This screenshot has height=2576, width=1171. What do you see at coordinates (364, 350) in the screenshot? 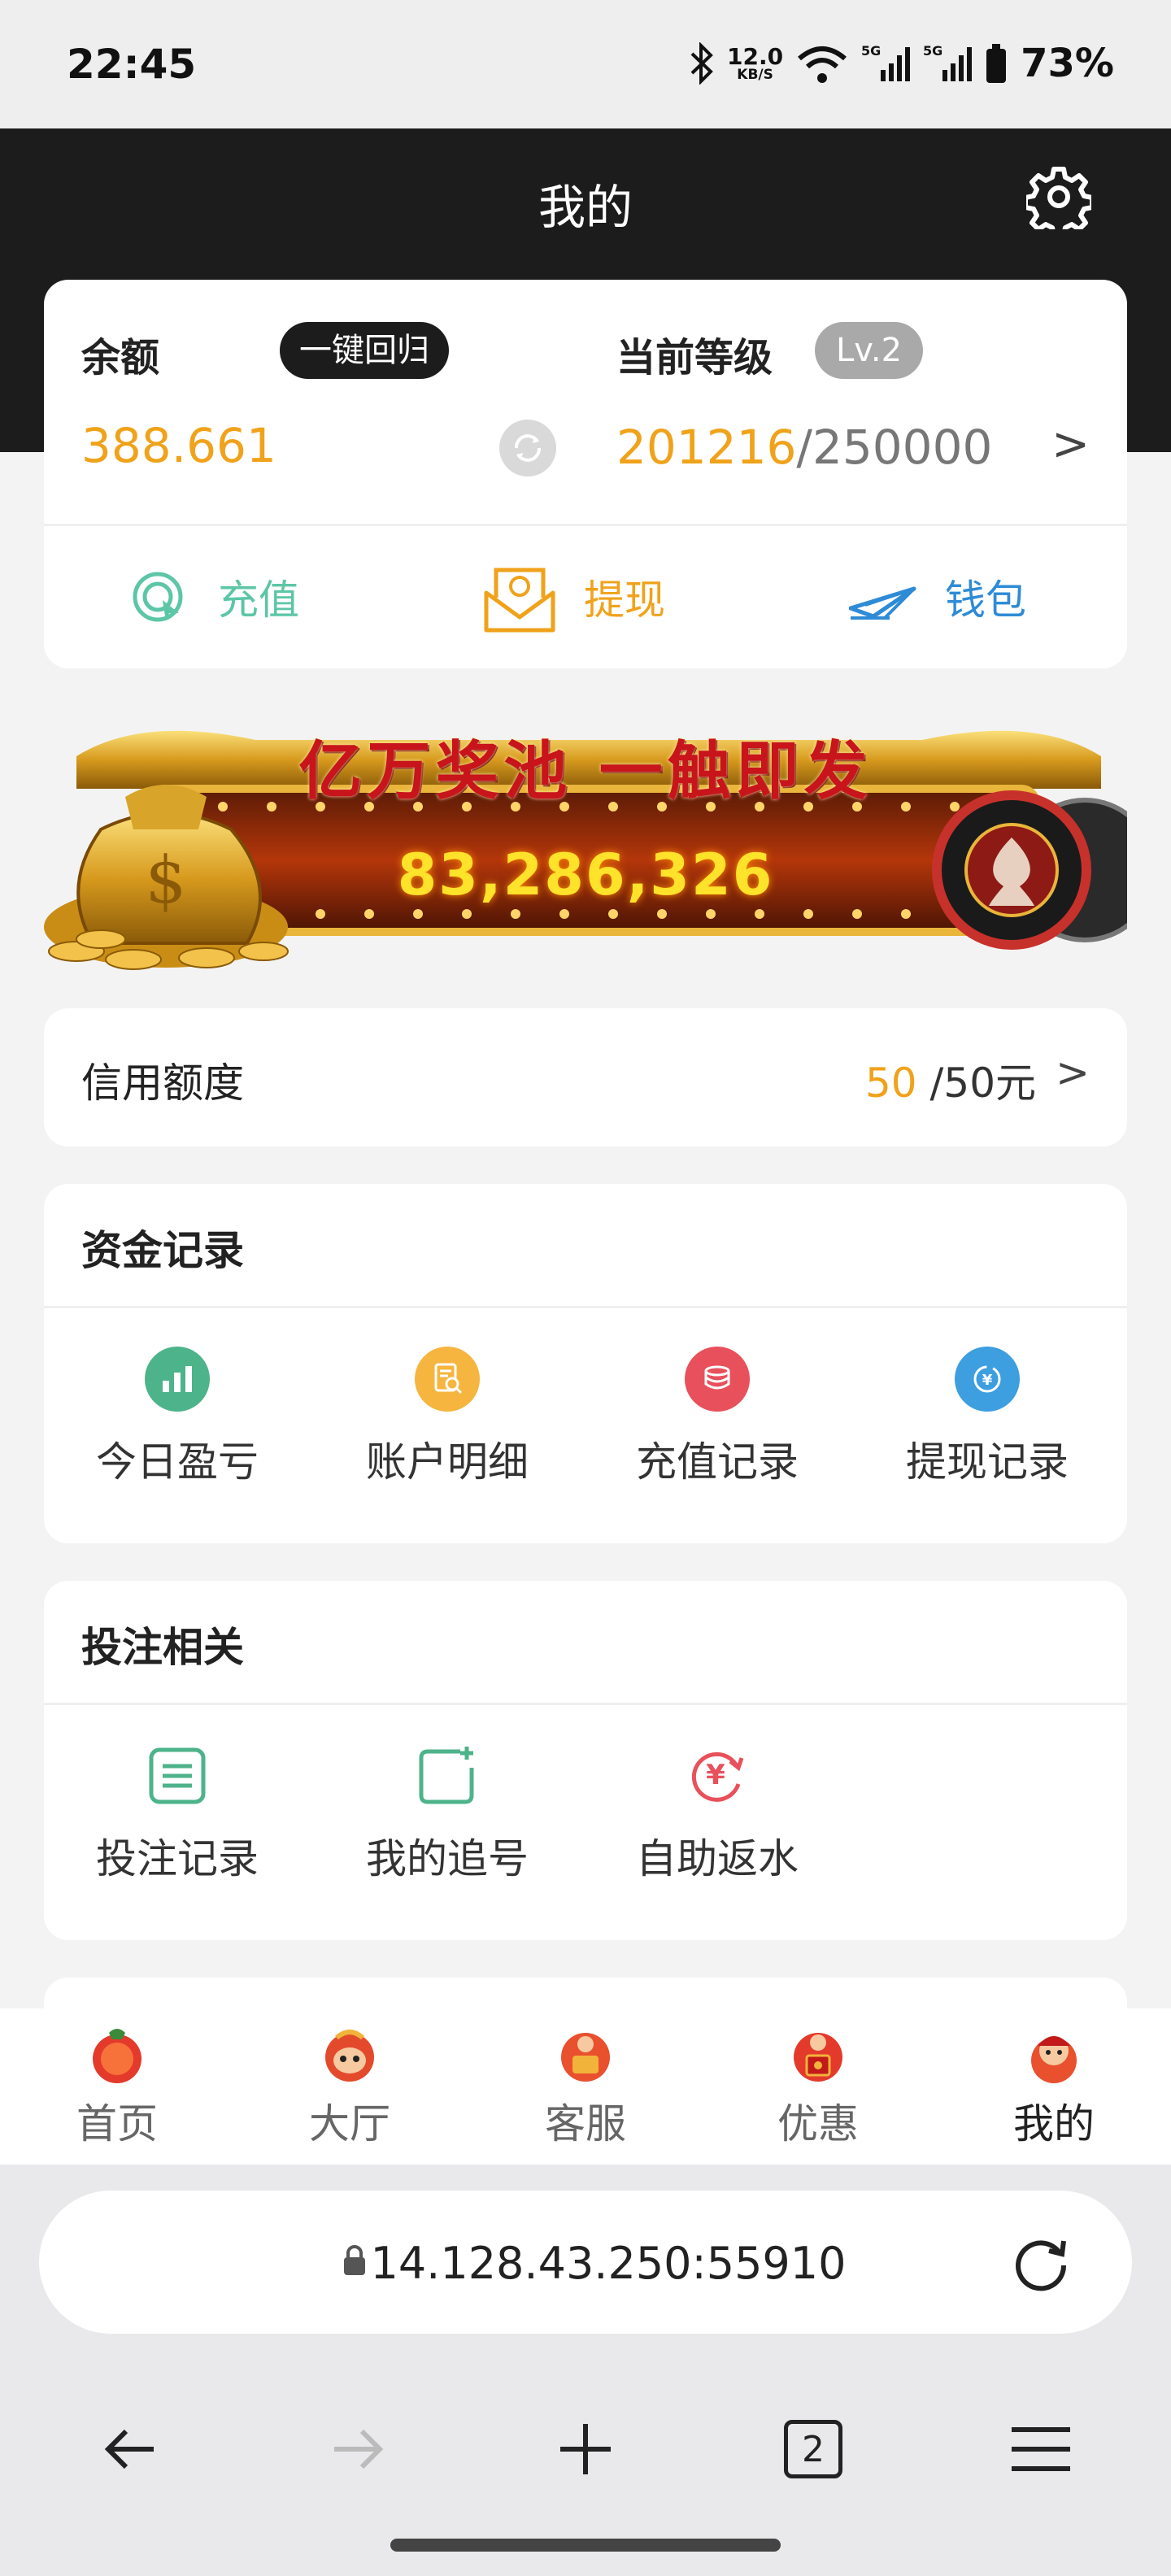
I see `one-click-recall-button: 一键回归` at bounding box center [364, 350].